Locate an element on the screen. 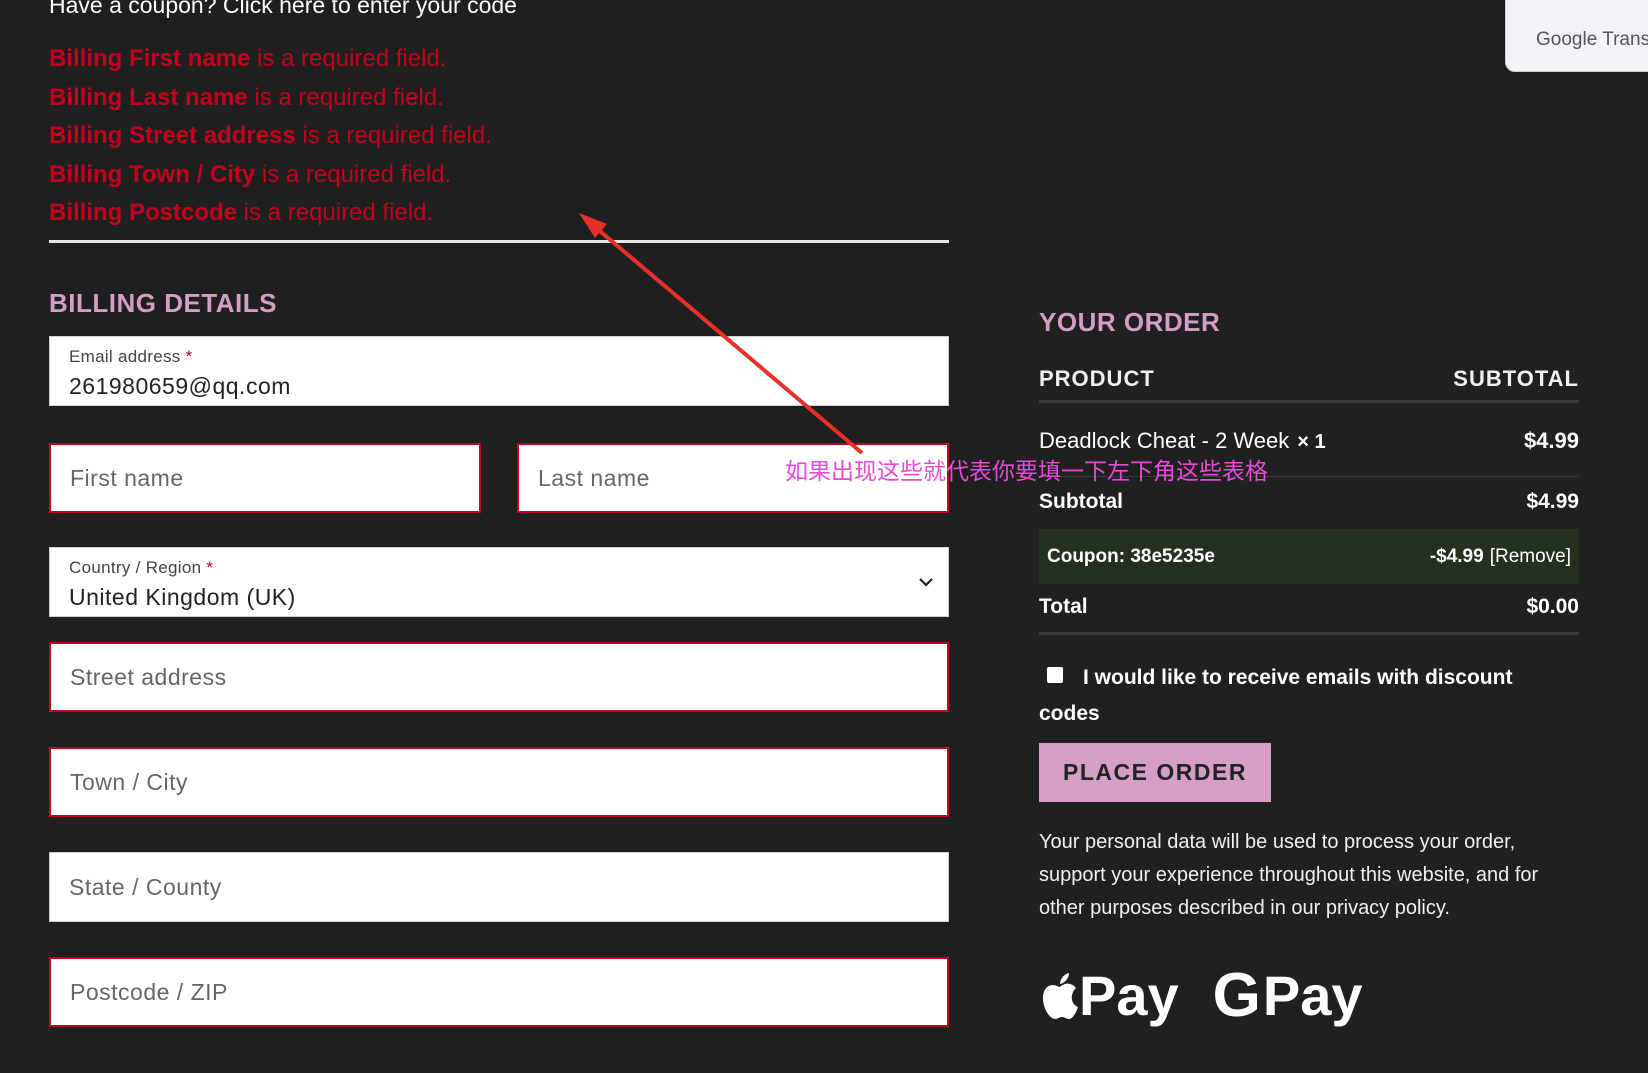 This screenshot has height=1073, width=1648. annotation-note: 如果出现这些就代表你要填一下左下角这些表格 is located at coordinates (1026, 471).